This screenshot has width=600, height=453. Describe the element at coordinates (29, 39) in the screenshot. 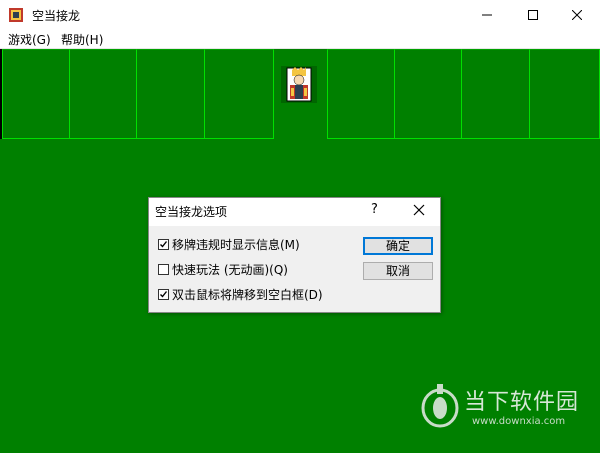

I see `menu-game: 游戏(G)` at that location.